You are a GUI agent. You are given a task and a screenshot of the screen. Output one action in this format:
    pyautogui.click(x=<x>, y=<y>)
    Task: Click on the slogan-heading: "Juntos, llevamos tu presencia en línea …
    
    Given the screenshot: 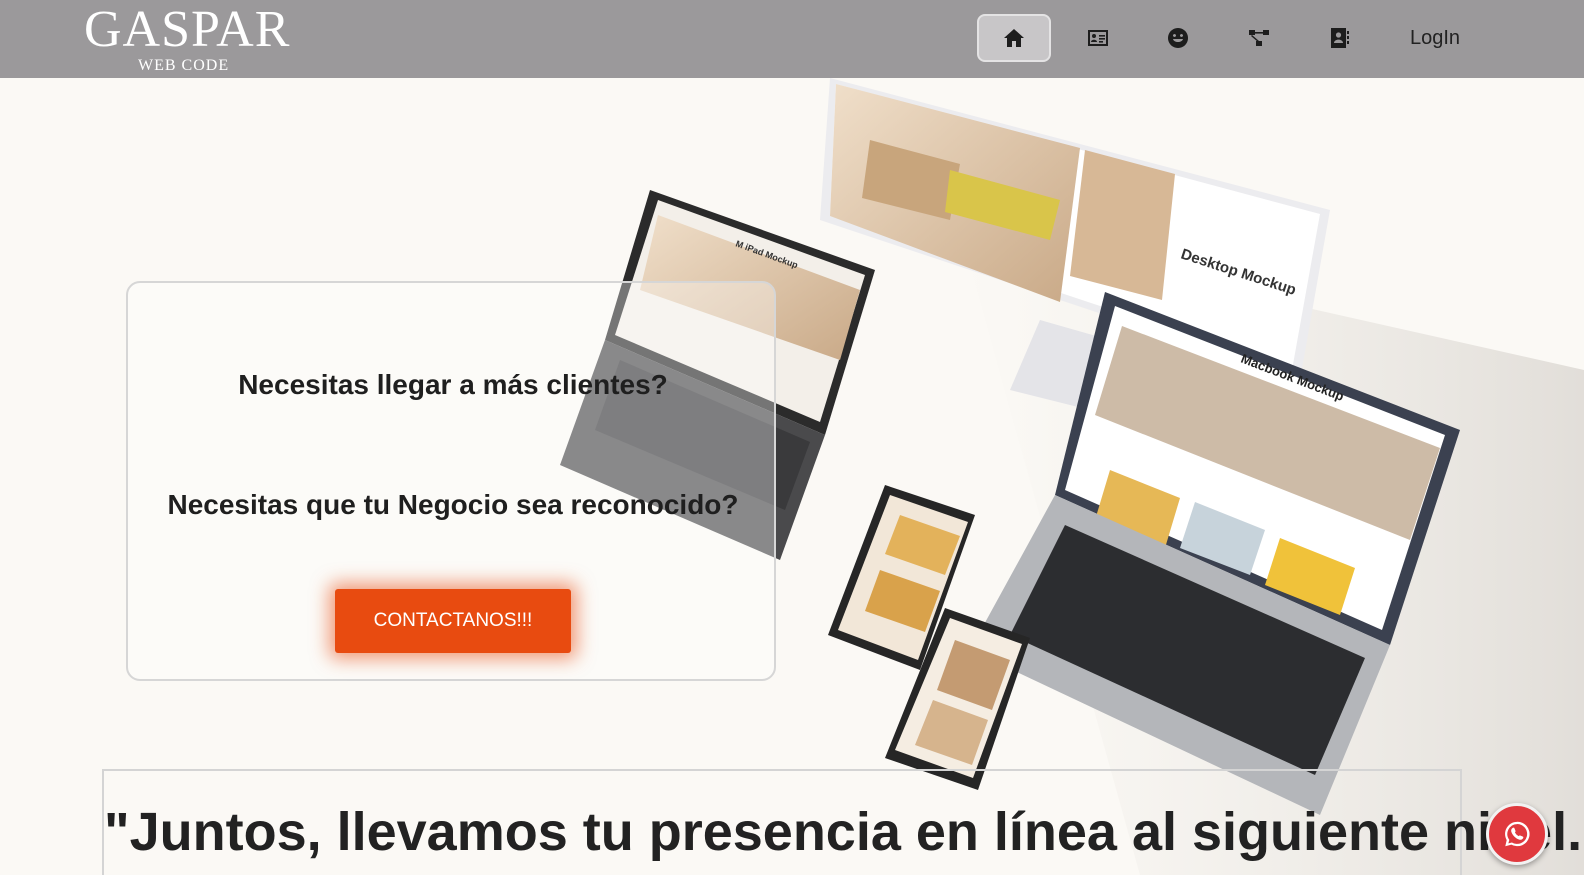 What is the action you would take?
    pyautogui.click(x=844, y=832)
    